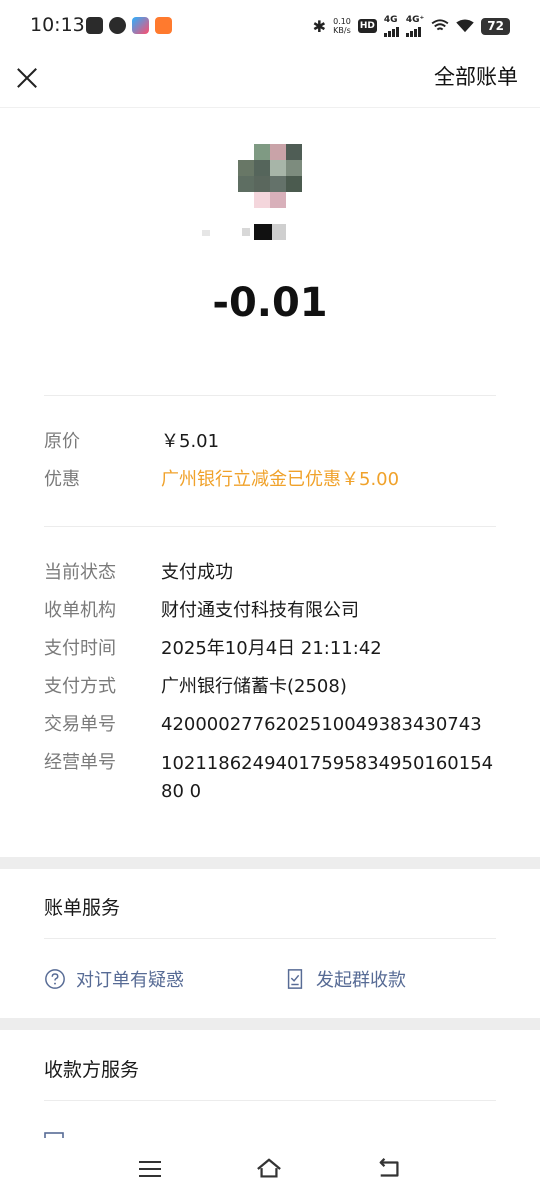  I want to click on sim2-network-type: 4G⁺, so click(415, 20).